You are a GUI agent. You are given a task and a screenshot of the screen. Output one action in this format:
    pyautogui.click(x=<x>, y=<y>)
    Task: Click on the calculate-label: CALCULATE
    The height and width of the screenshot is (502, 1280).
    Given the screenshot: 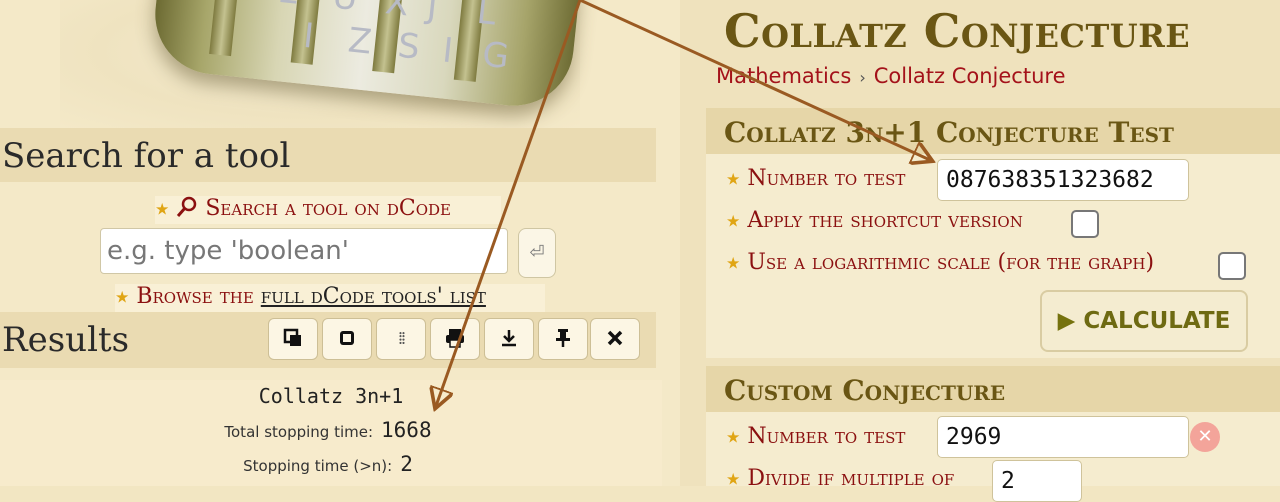 What is the action you would take?
    pyautogui.click(x=1157, y=321)
    